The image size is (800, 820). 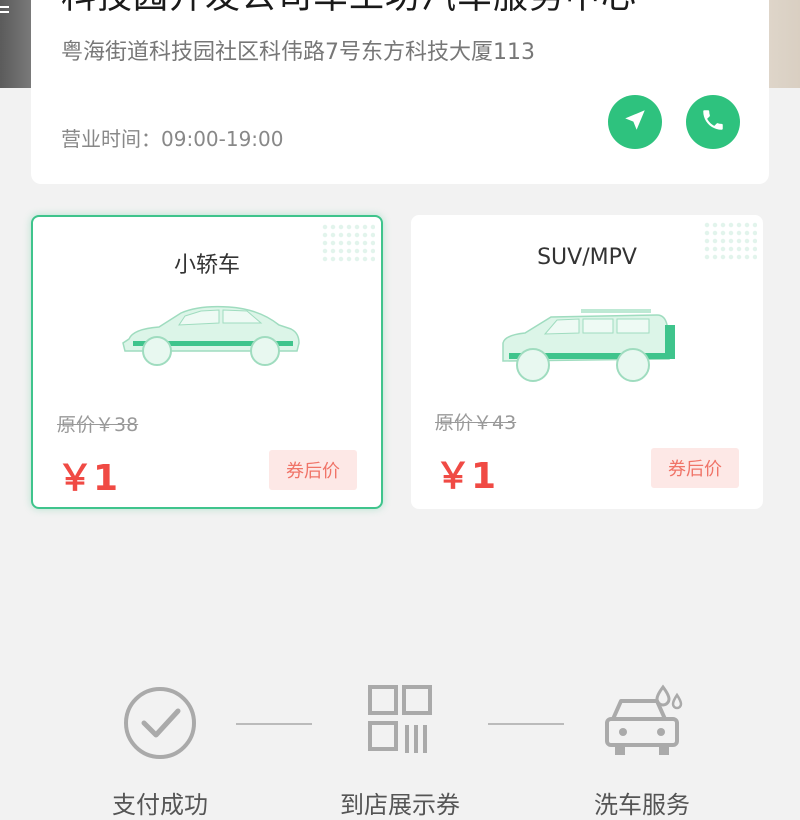 I want to click on step-label: 到店展示券, so click(x=400, y=805).